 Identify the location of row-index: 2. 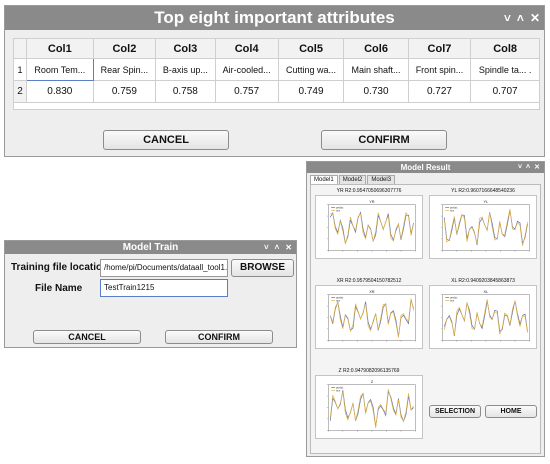
(20, 91).